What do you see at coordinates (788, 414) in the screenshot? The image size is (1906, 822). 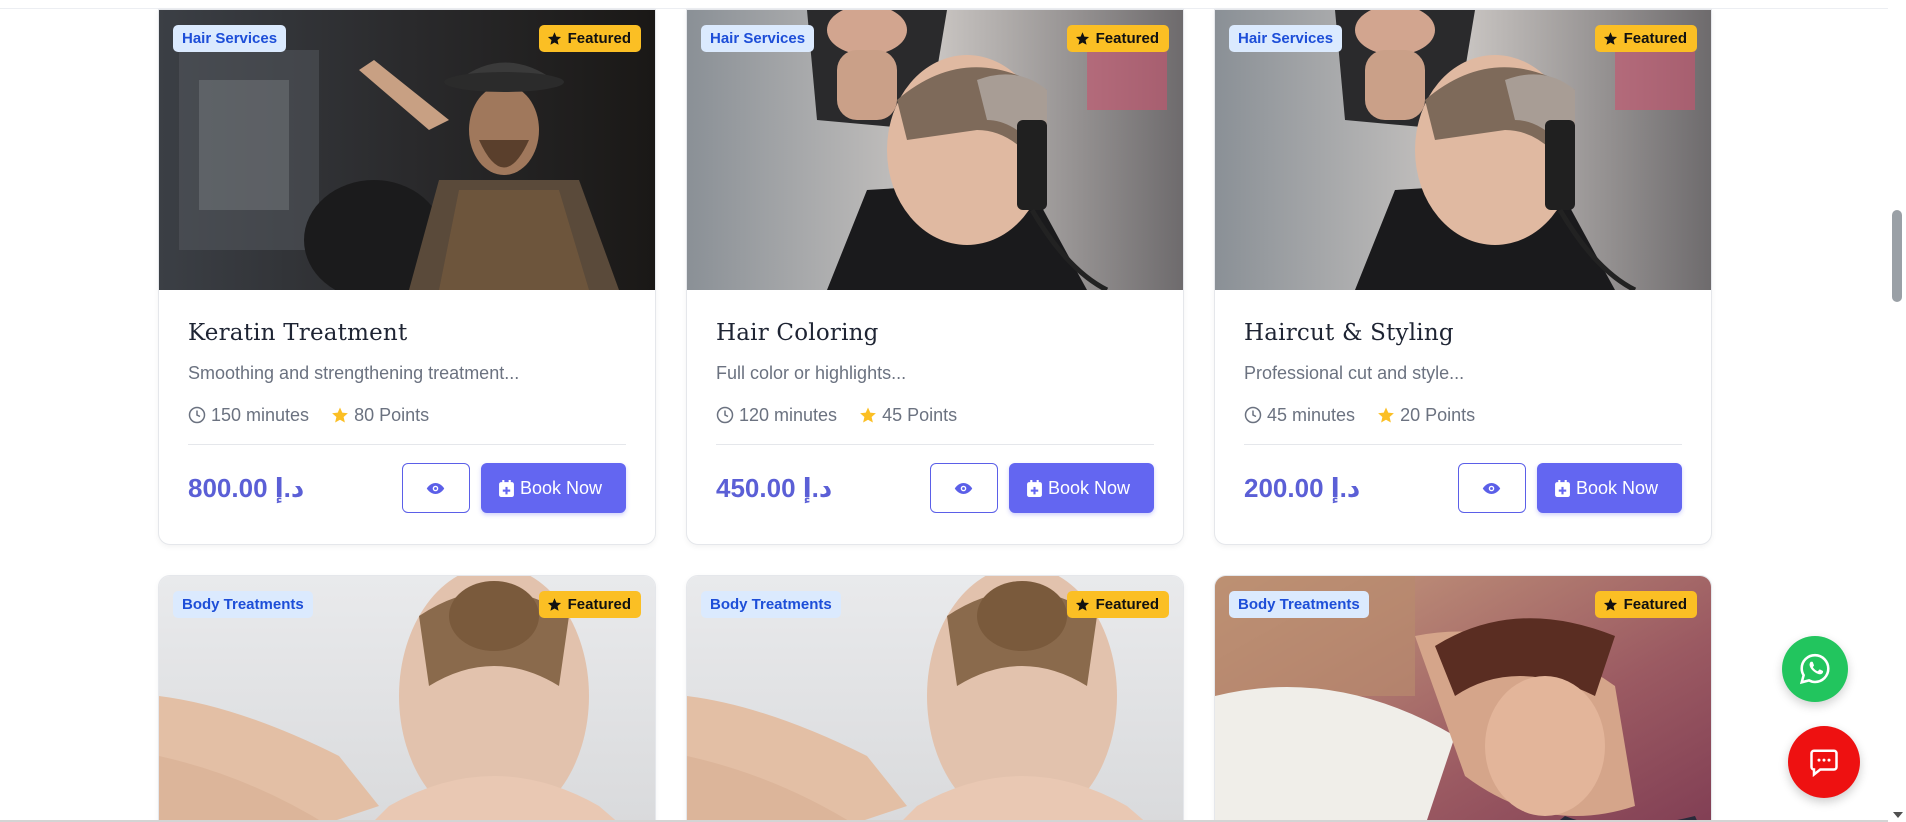 I see `duration-text: 120 minutes` at bounding box center [788, 414].